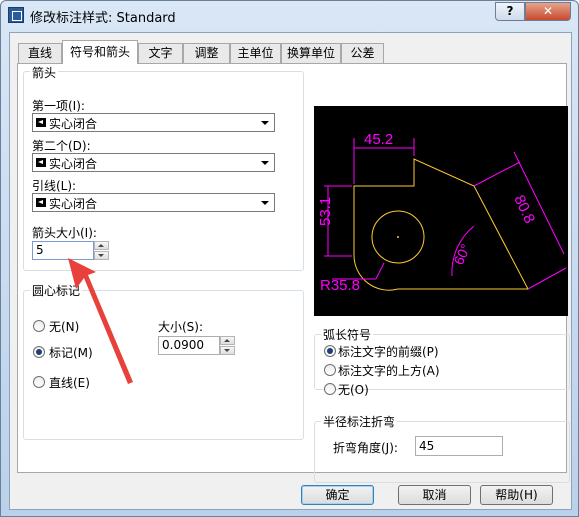 The width and height of the screenshot is (579, 517). What do you see at coordinates (56, 290) in the screenshot?
I see `center-marks-title: 圆心标记` at bounding box center [56, 290].